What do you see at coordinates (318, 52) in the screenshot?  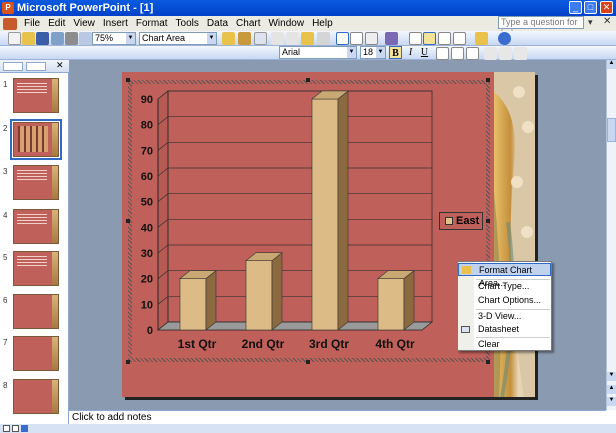 I see `font-select: Arial ▼` at bounding box center [318, 52].